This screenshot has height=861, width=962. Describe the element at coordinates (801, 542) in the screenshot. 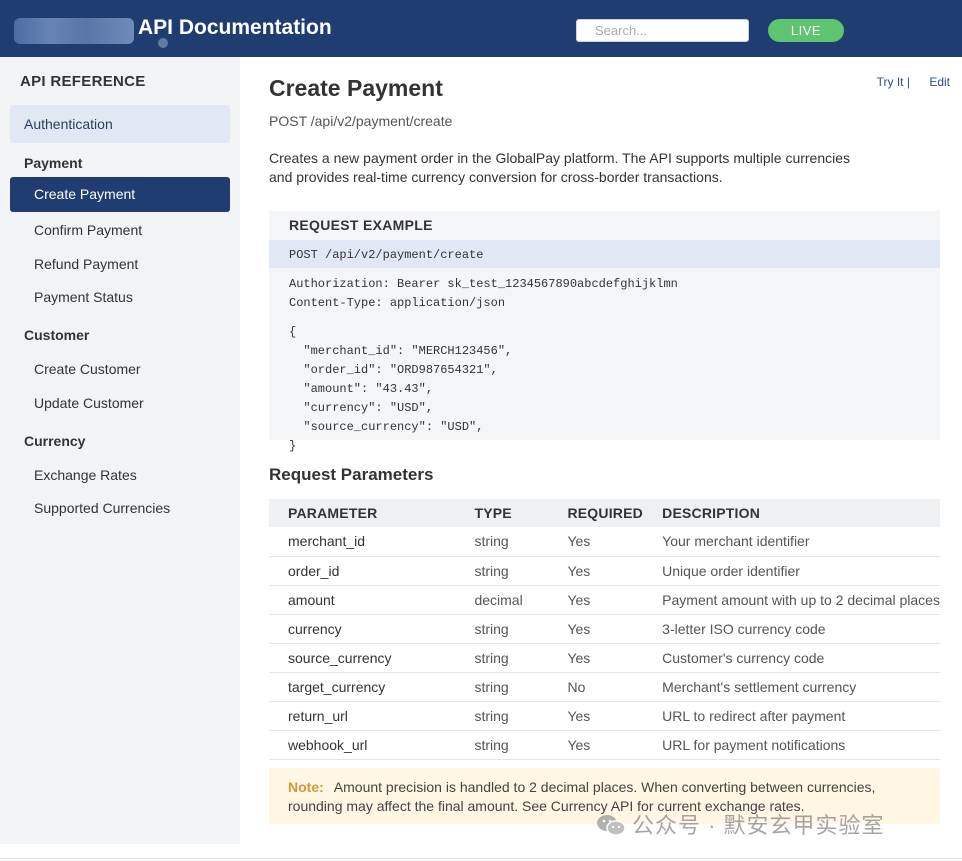

I see `param-description: Your merchant identifier` at that location.